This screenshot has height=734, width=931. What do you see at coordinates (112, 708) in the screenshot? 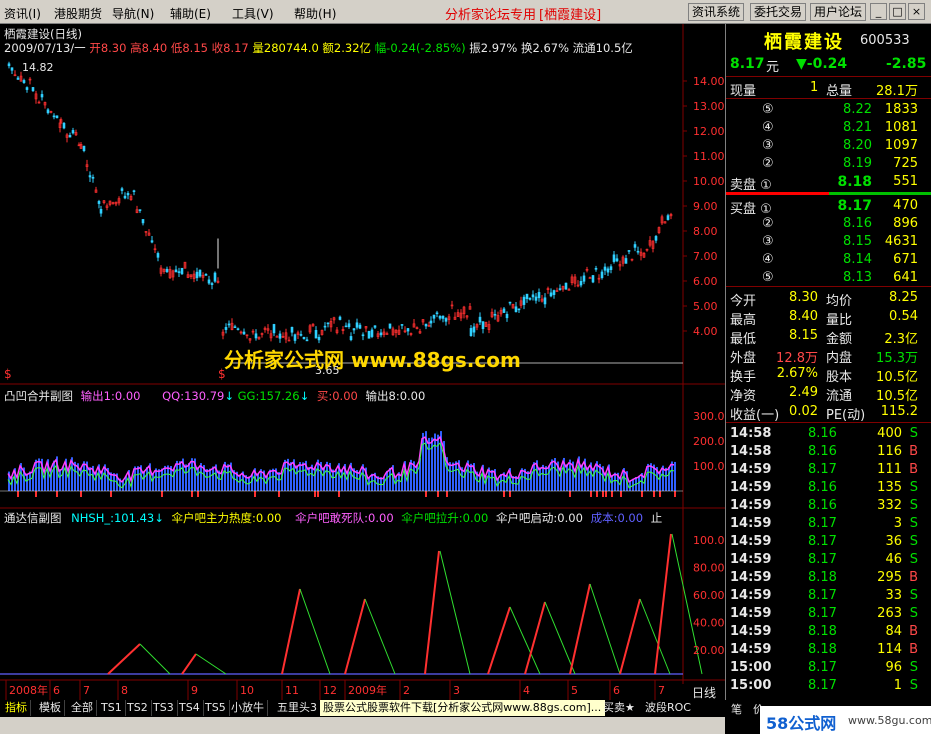
I see `indicator-tab: TS1` at bounding box center [112, 708].